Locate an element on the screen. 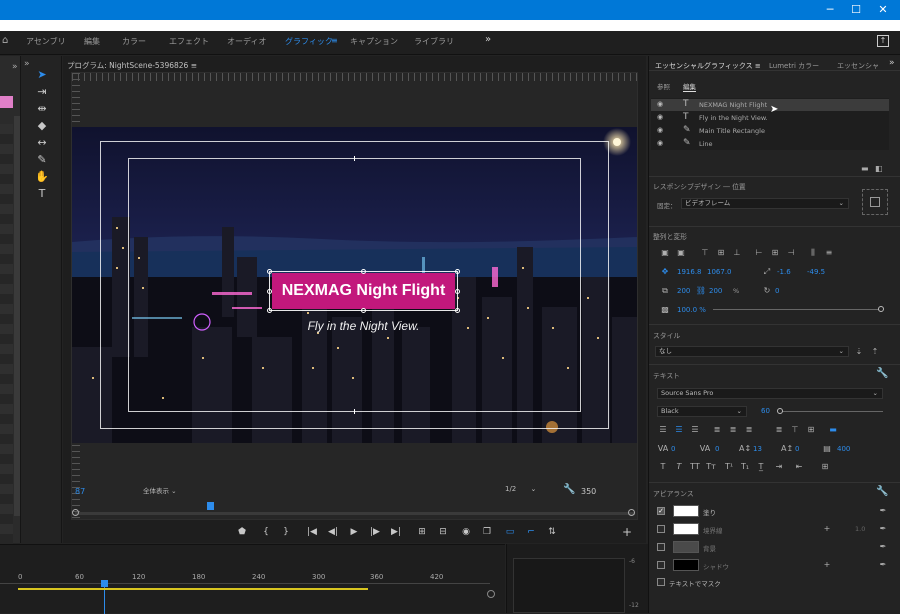  background-checkbox is located at coordinates (661, 547).